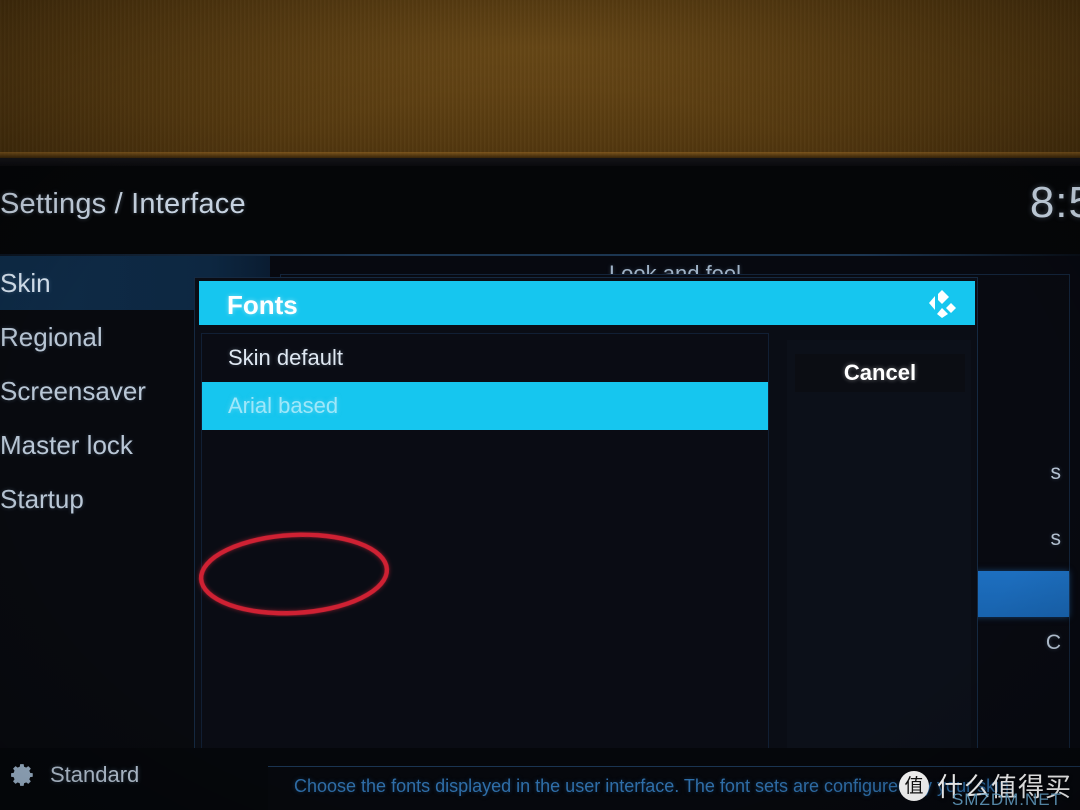 Image resolution: width=1080 pixels, height=810 pixels. I want to click on dialog-header: Fonts, so click(587, 303).